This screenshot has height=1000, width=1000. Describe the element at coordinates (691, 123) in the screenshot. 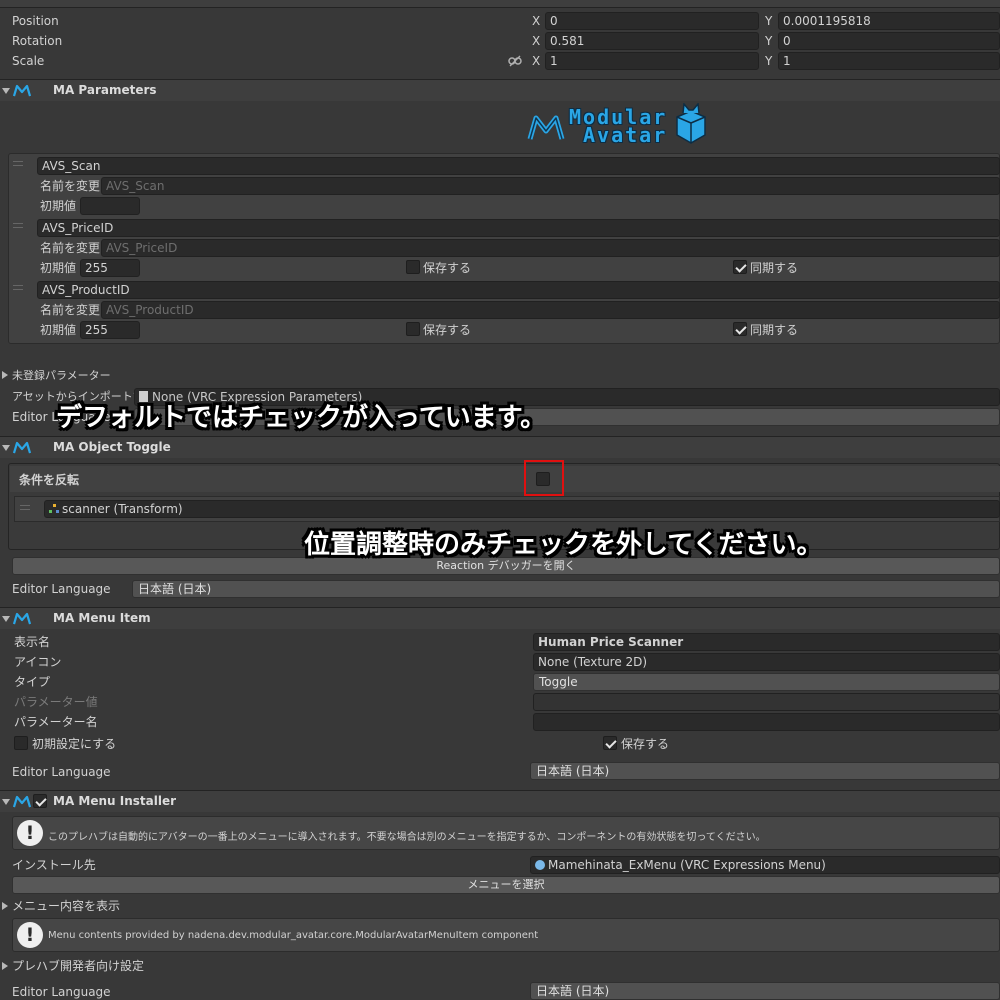

I see `cat-box-icon` at that location.